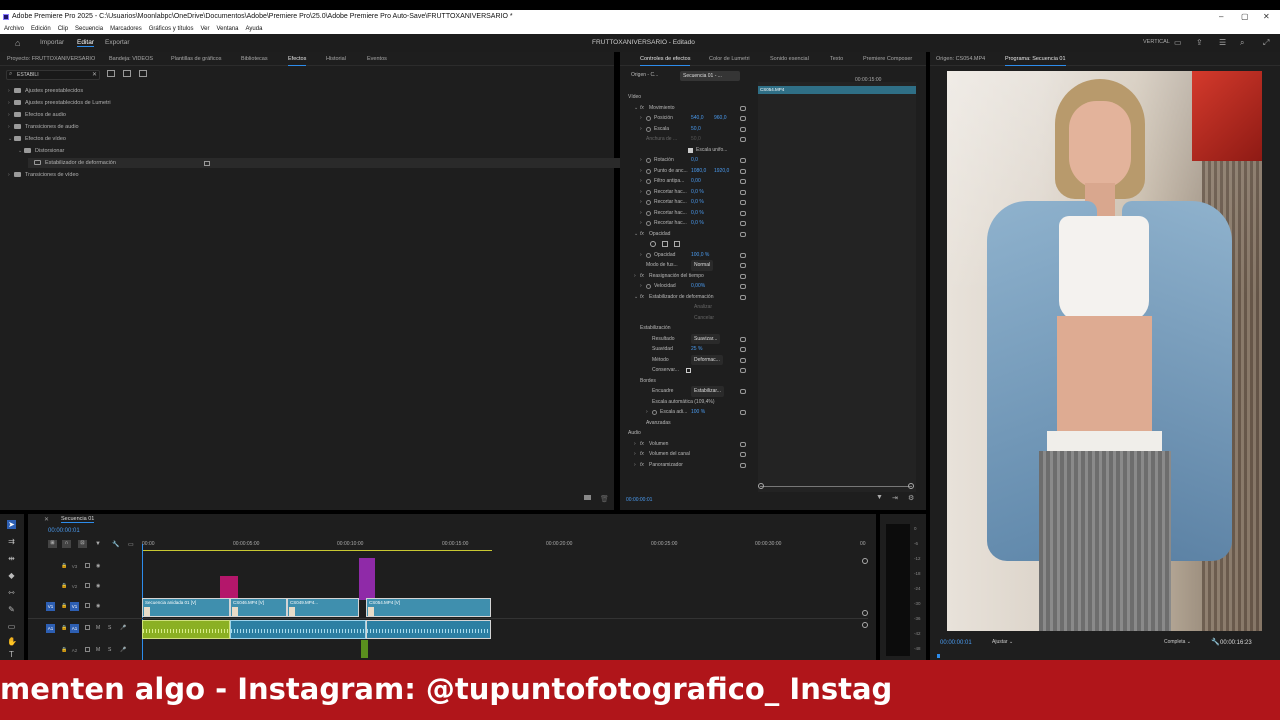  Describe the element at coordinates (297, 61) in the screenshot. I see `tab-4: Efectos` at that location.